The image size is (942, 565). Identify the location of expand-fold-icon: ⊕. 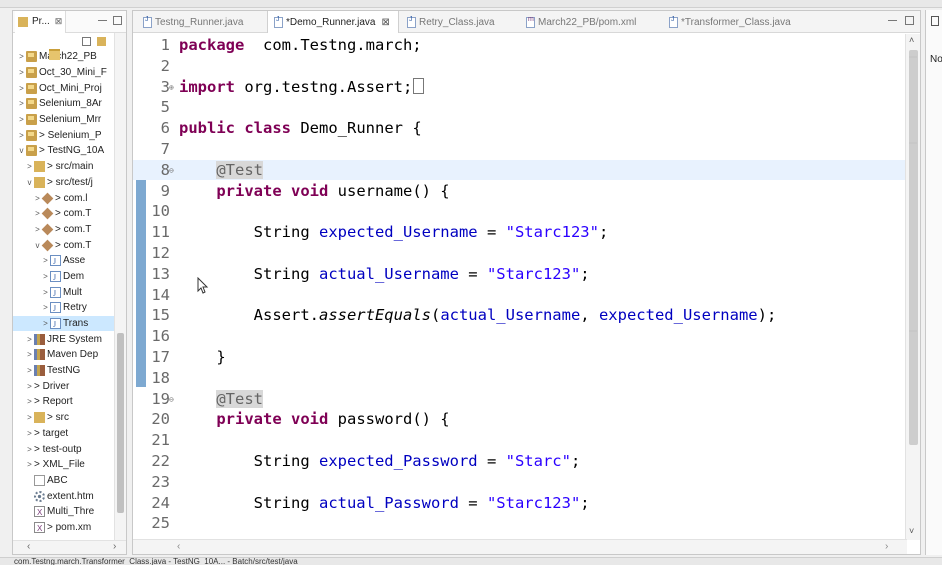
(171, 87).